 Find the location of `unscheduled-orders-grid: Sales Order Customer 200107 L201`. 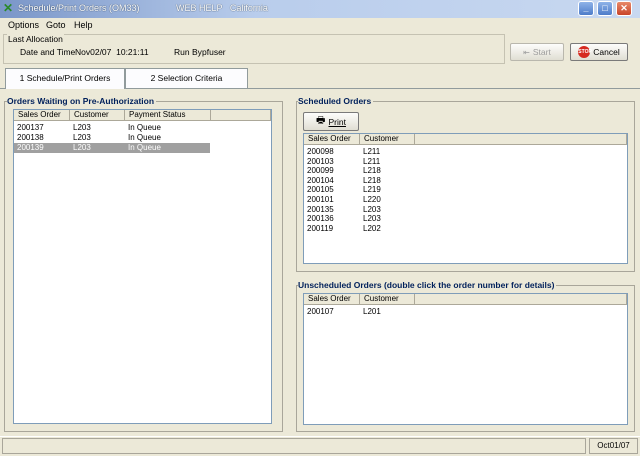

unscheduled-orders-grid: Sales Order Customer 200107 L201 is located at coordinates (465, 359).